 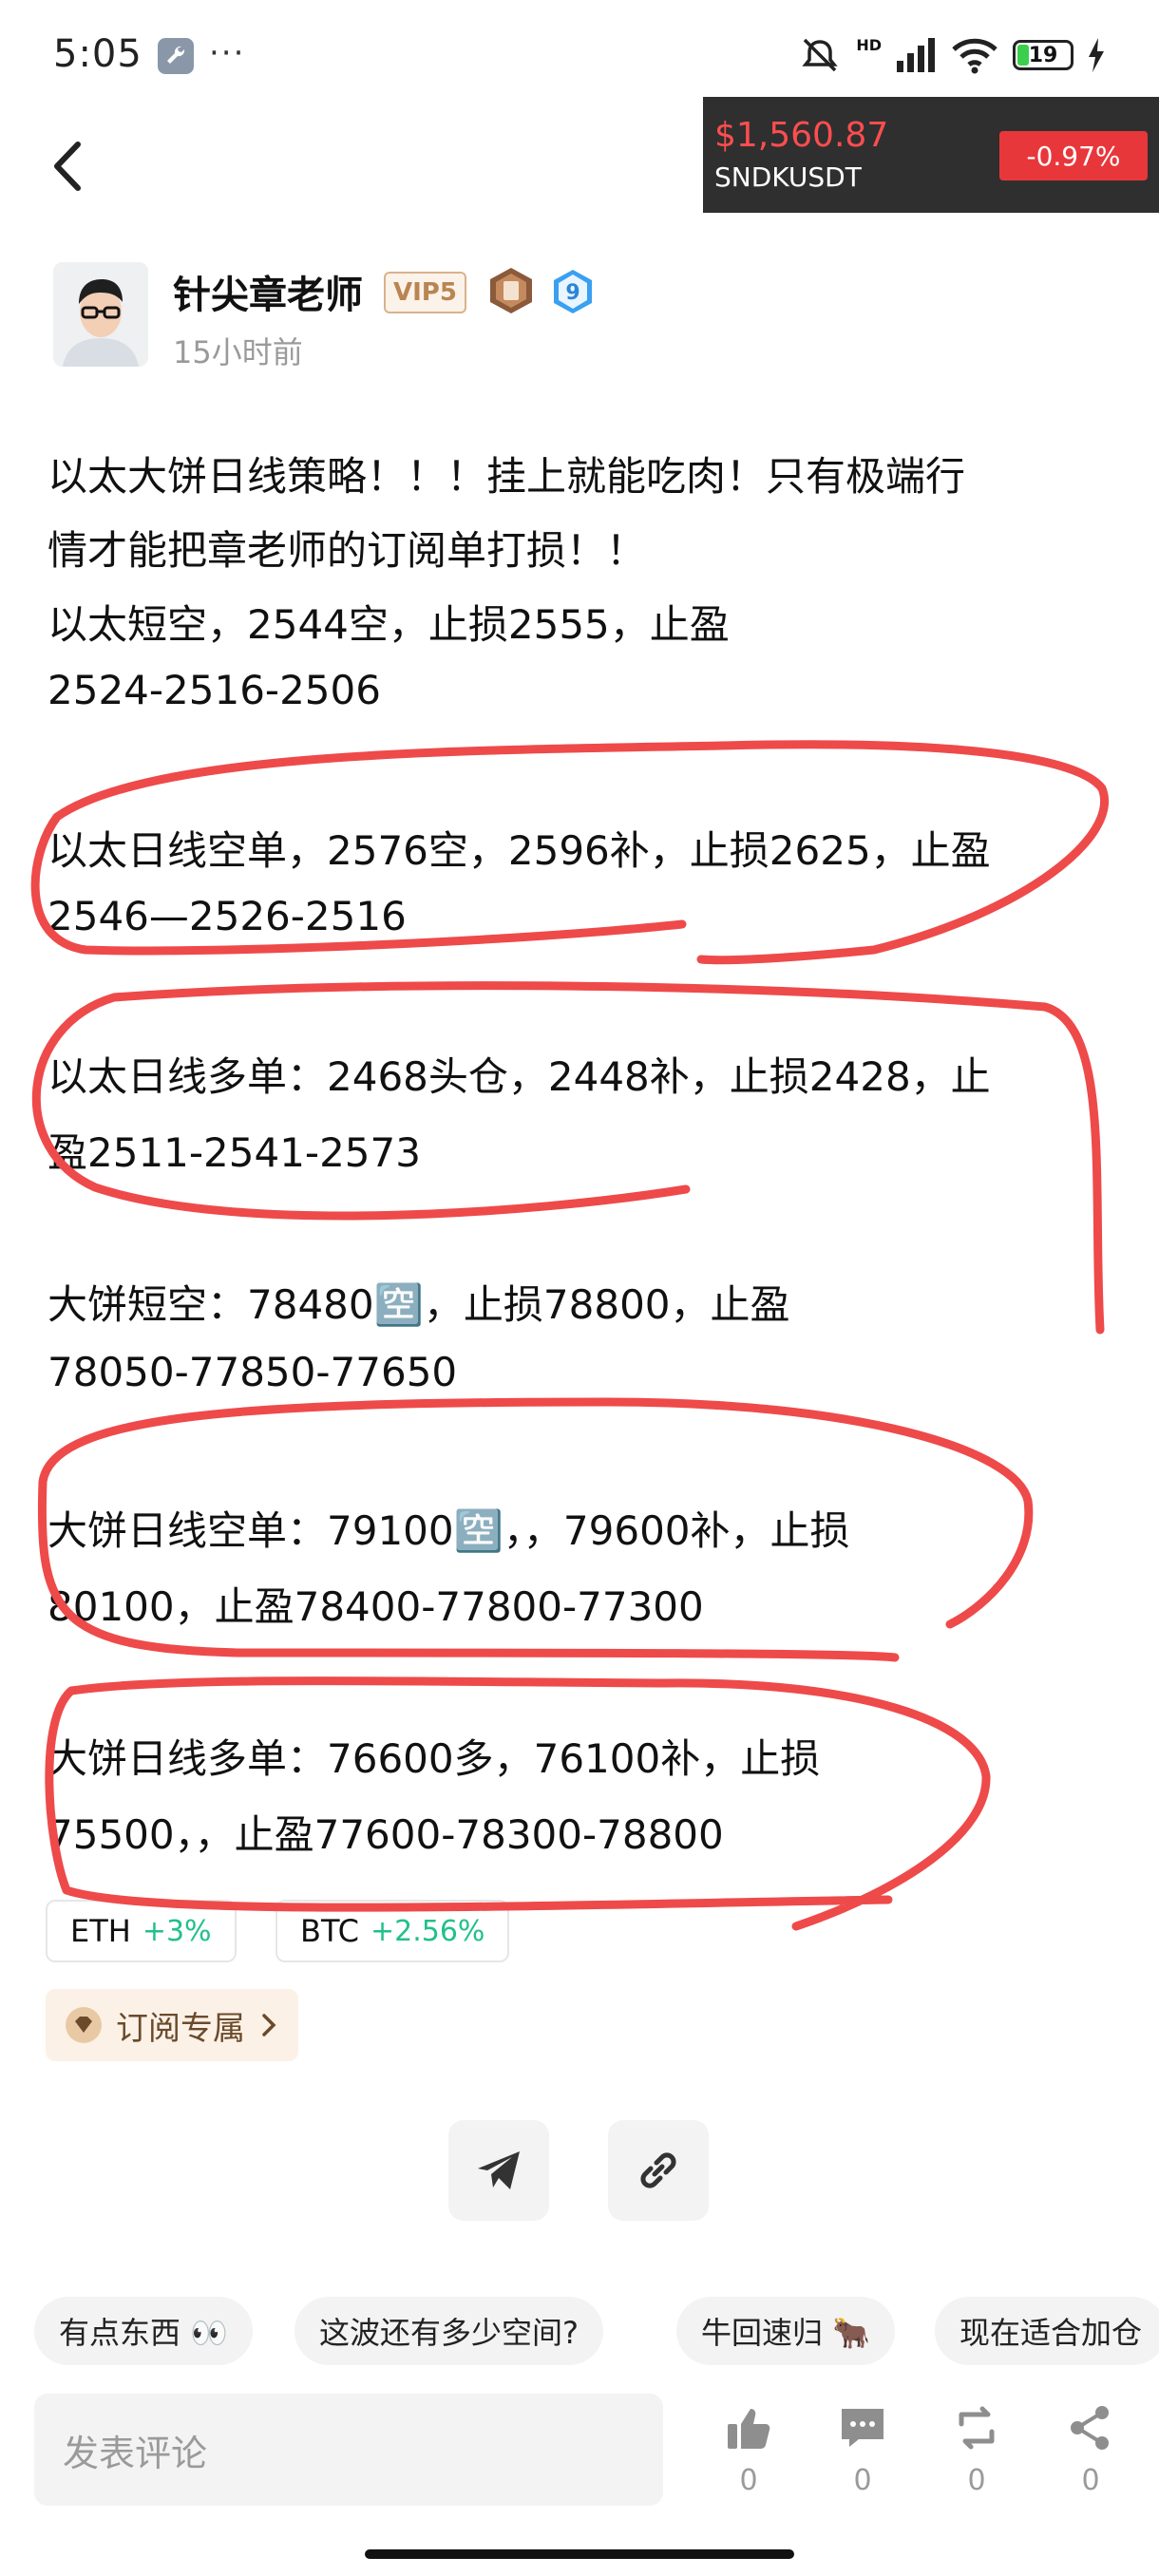 What do you see at coordinates (863, 2450) in the screenshot?
I see `comment-button: 0` at bounding box center [863, 2450].